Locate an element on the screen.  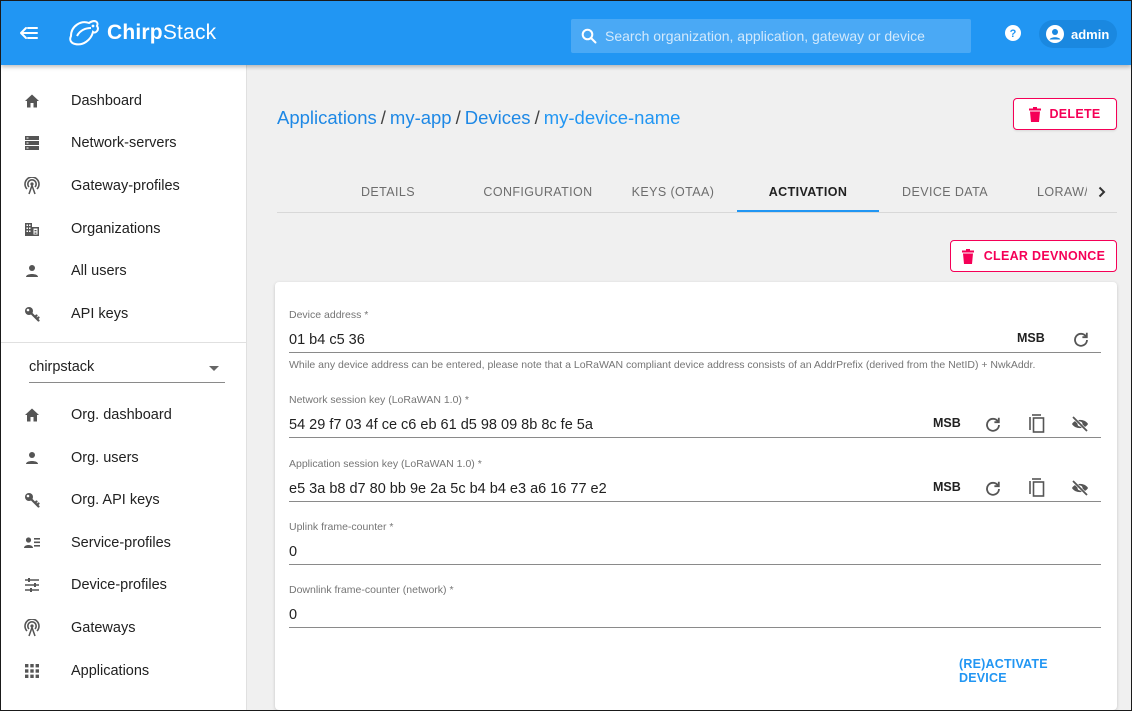
chevron-down-icon is located at coordinates (214, 368).